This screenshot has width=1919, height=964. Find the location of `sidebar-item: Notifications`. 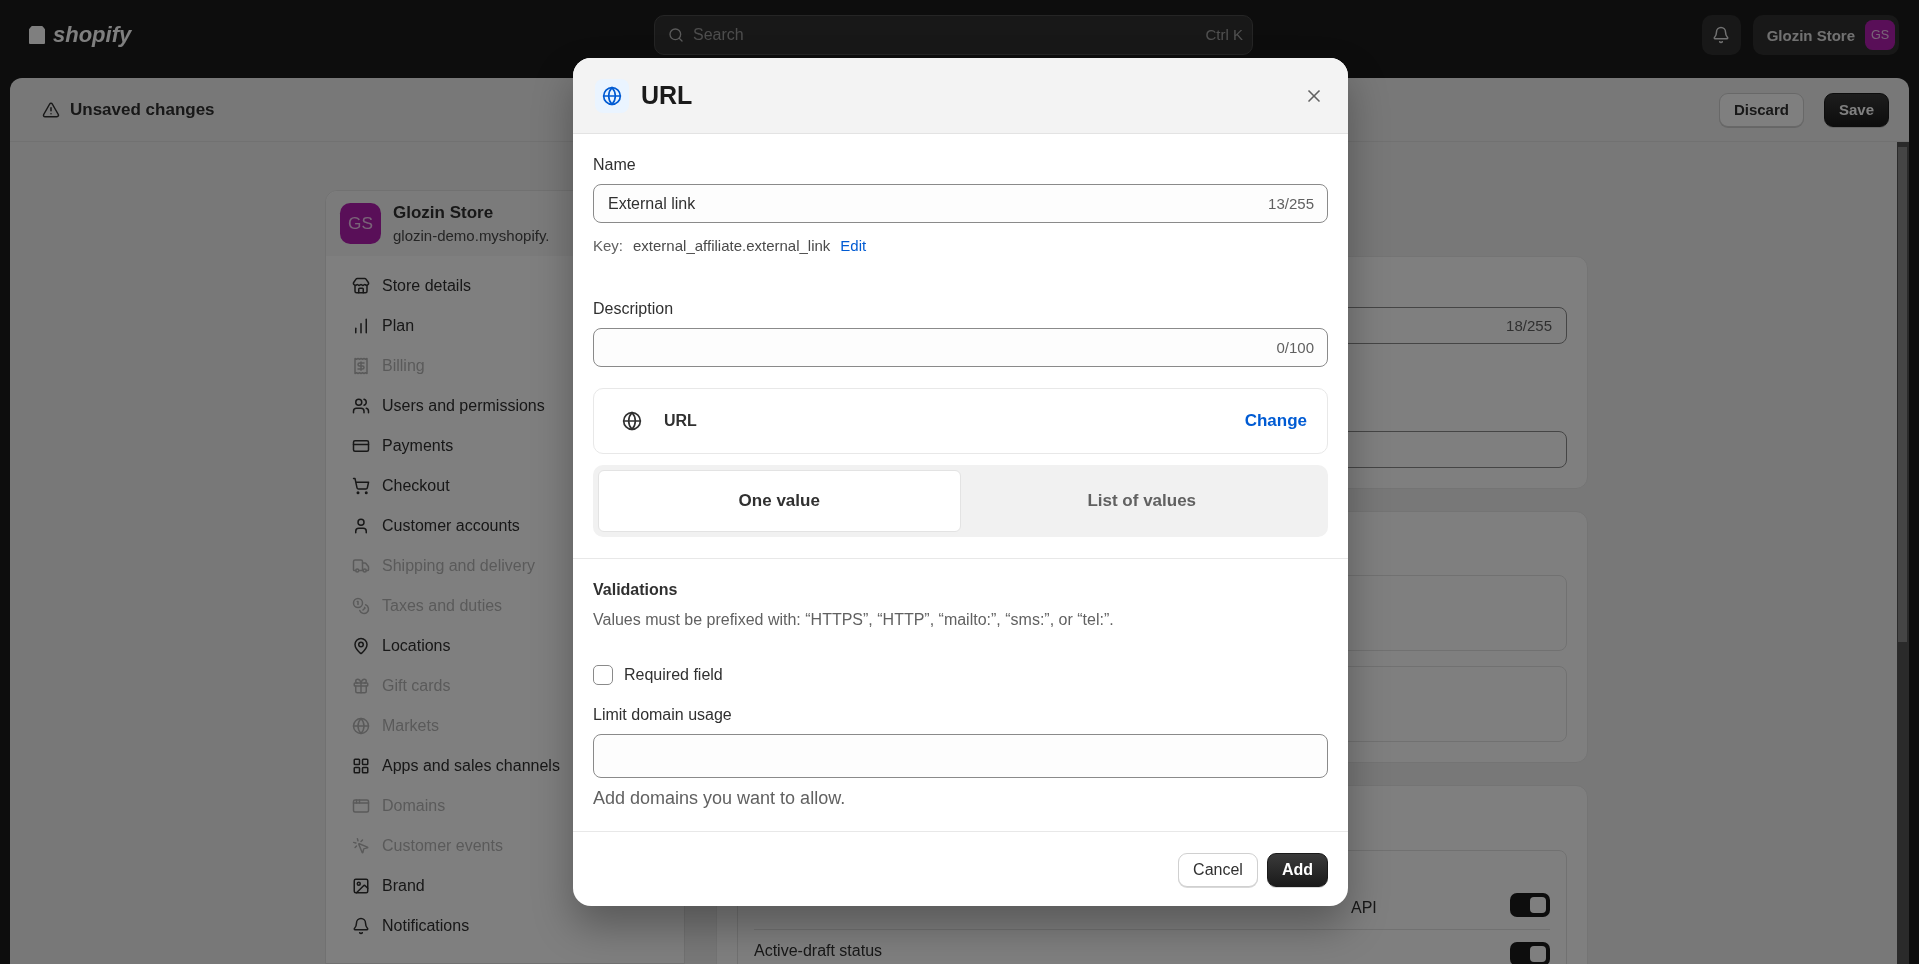

sidebar-item: Notifications is located at coordinates (505, 926).